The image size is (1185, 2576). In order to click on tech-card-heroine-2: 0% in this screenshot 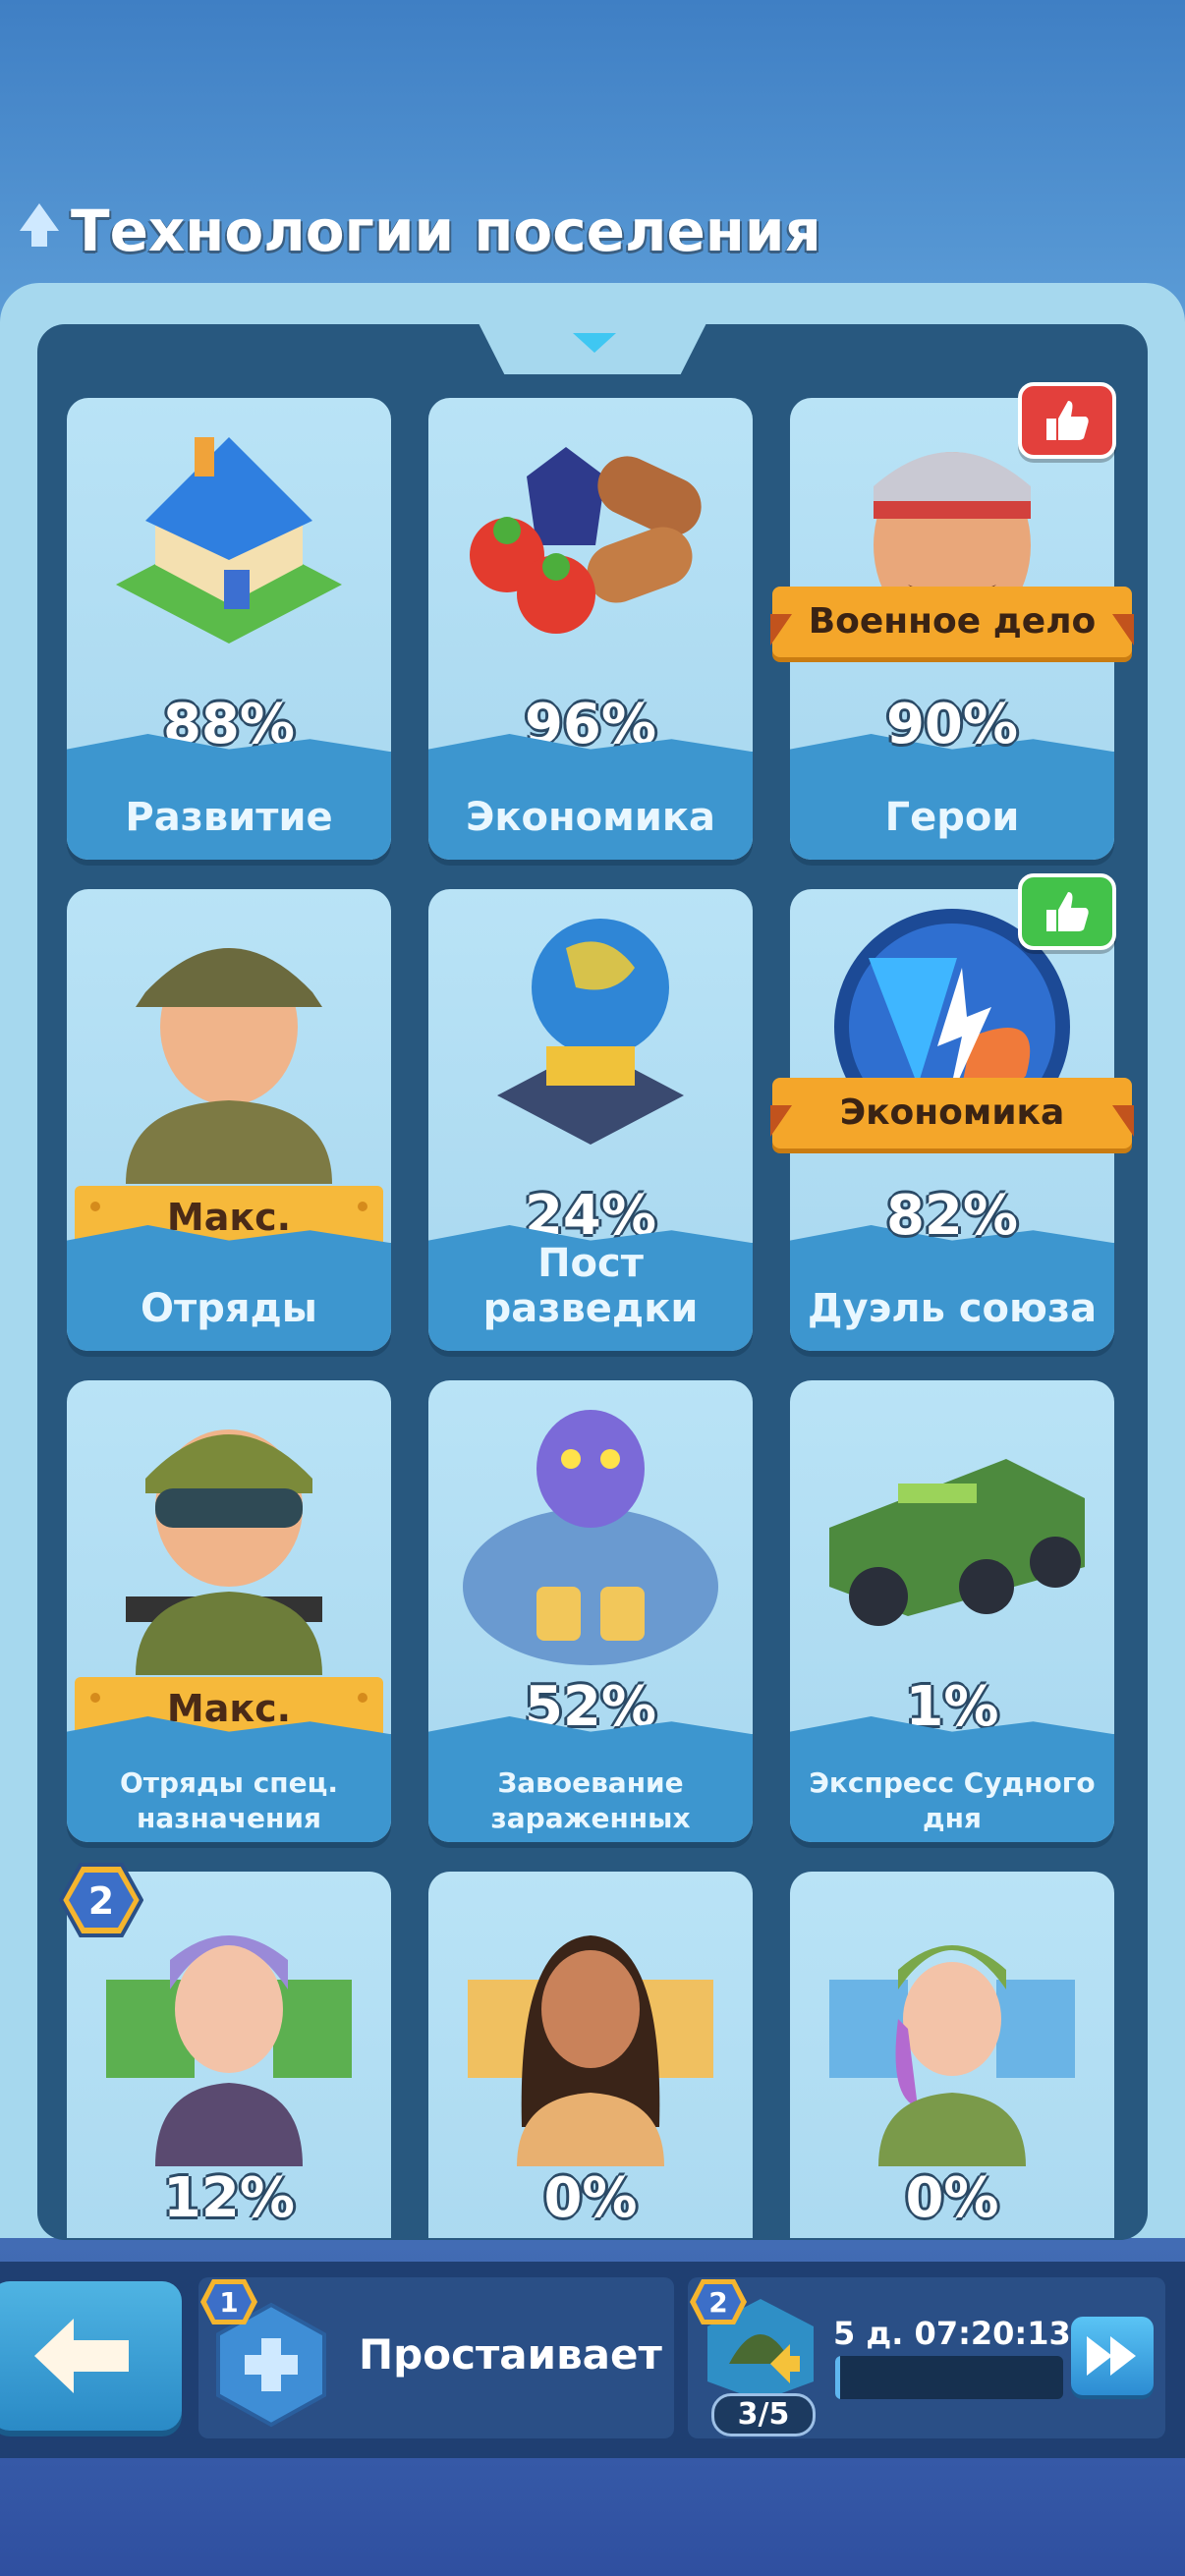, I will do `click(591, 2055)`.